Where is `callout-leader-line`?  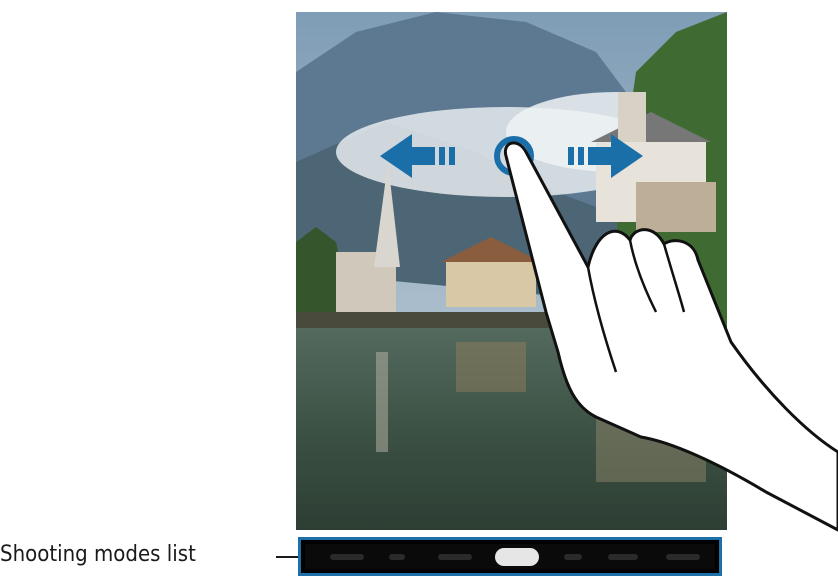 callout-leader-line is located at coordinates (287, 557).